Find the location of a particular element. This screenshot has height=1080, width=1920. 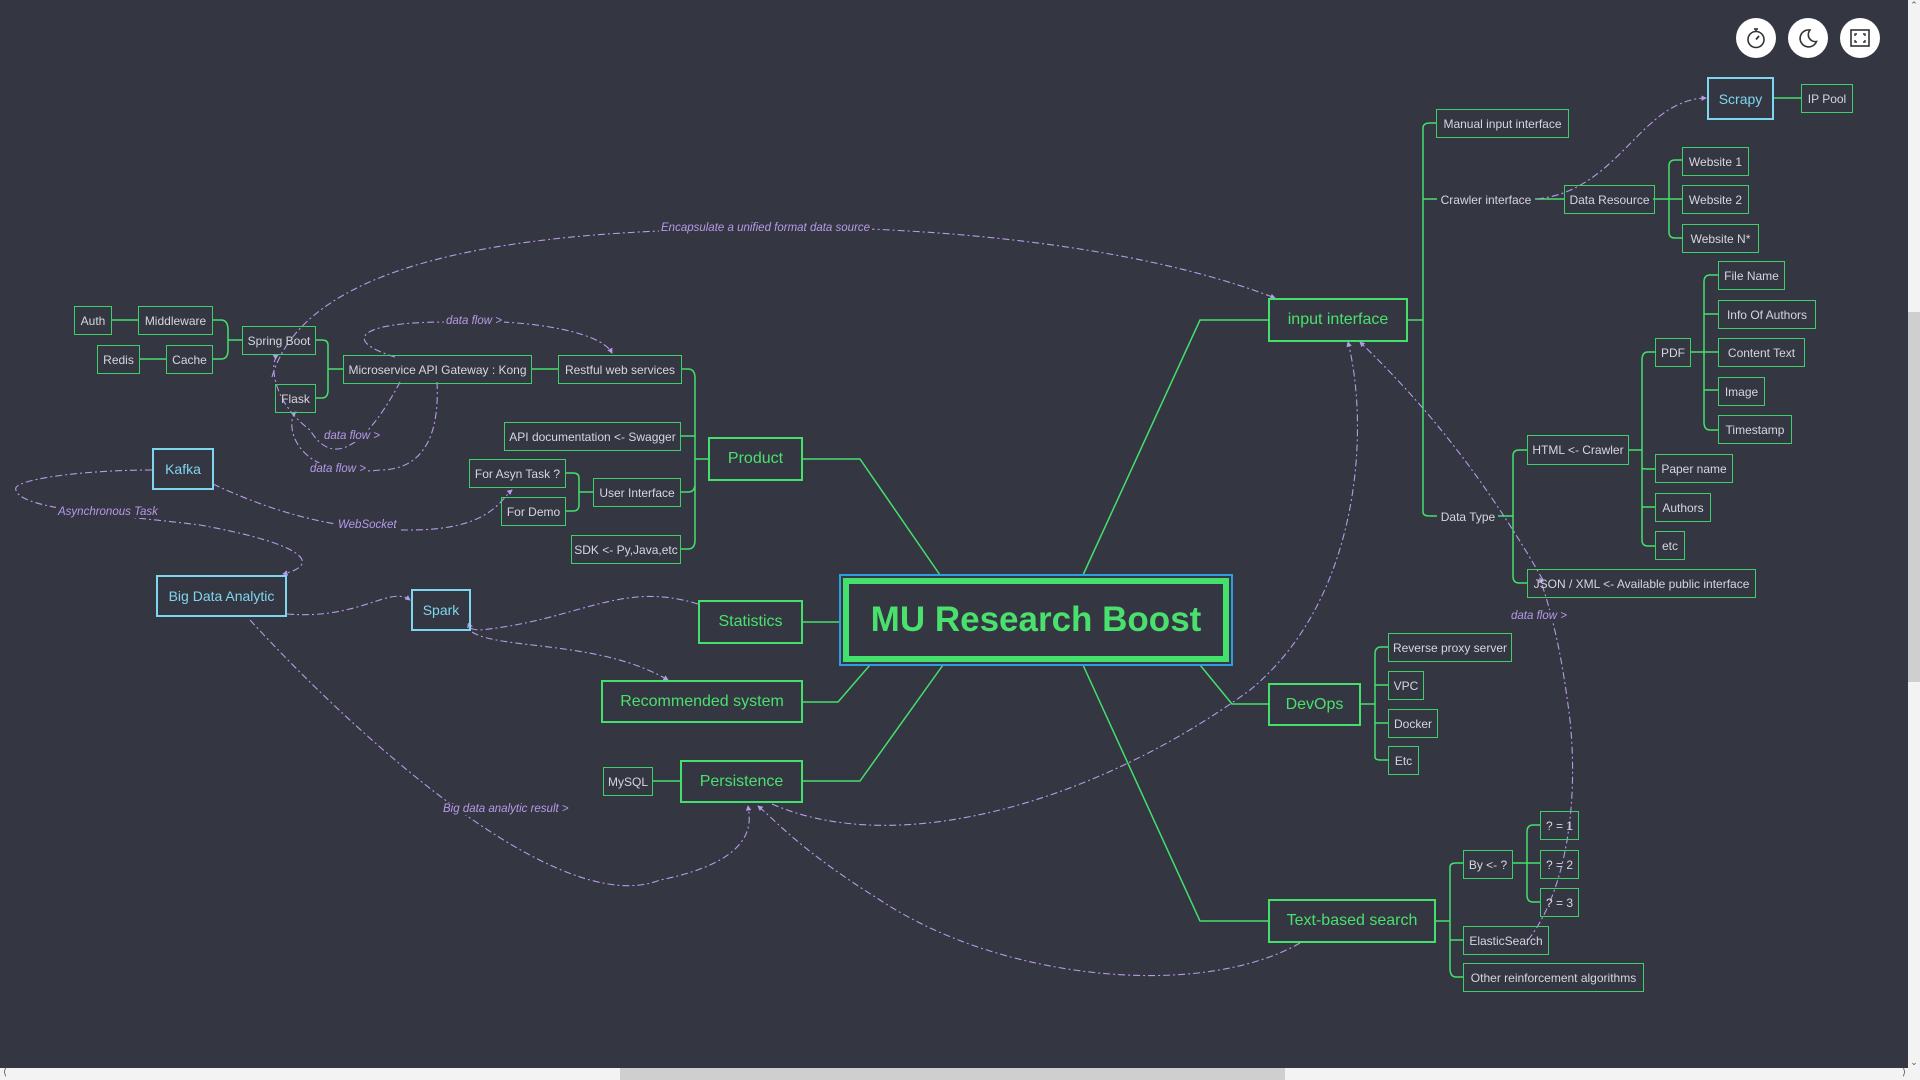

node-website-1: Website 1 is located at coordinates (1715, 161).